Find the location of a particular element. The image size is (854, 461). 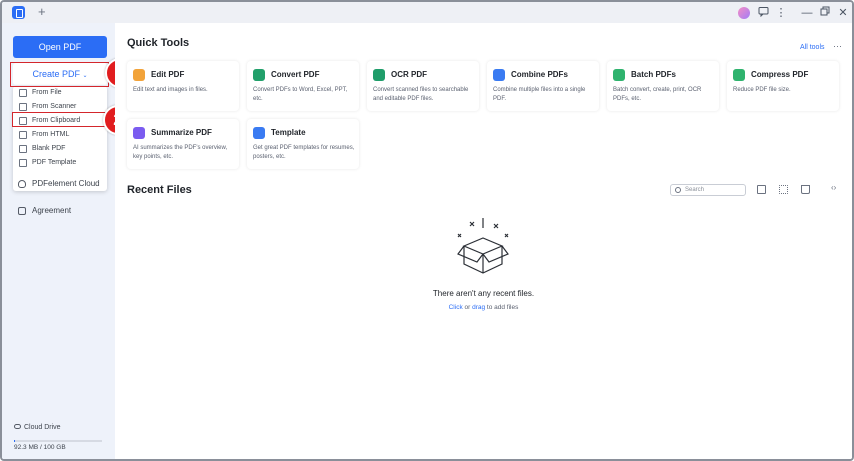

empty-hint: Click or drag to add files is located at coordinates (483, 307).